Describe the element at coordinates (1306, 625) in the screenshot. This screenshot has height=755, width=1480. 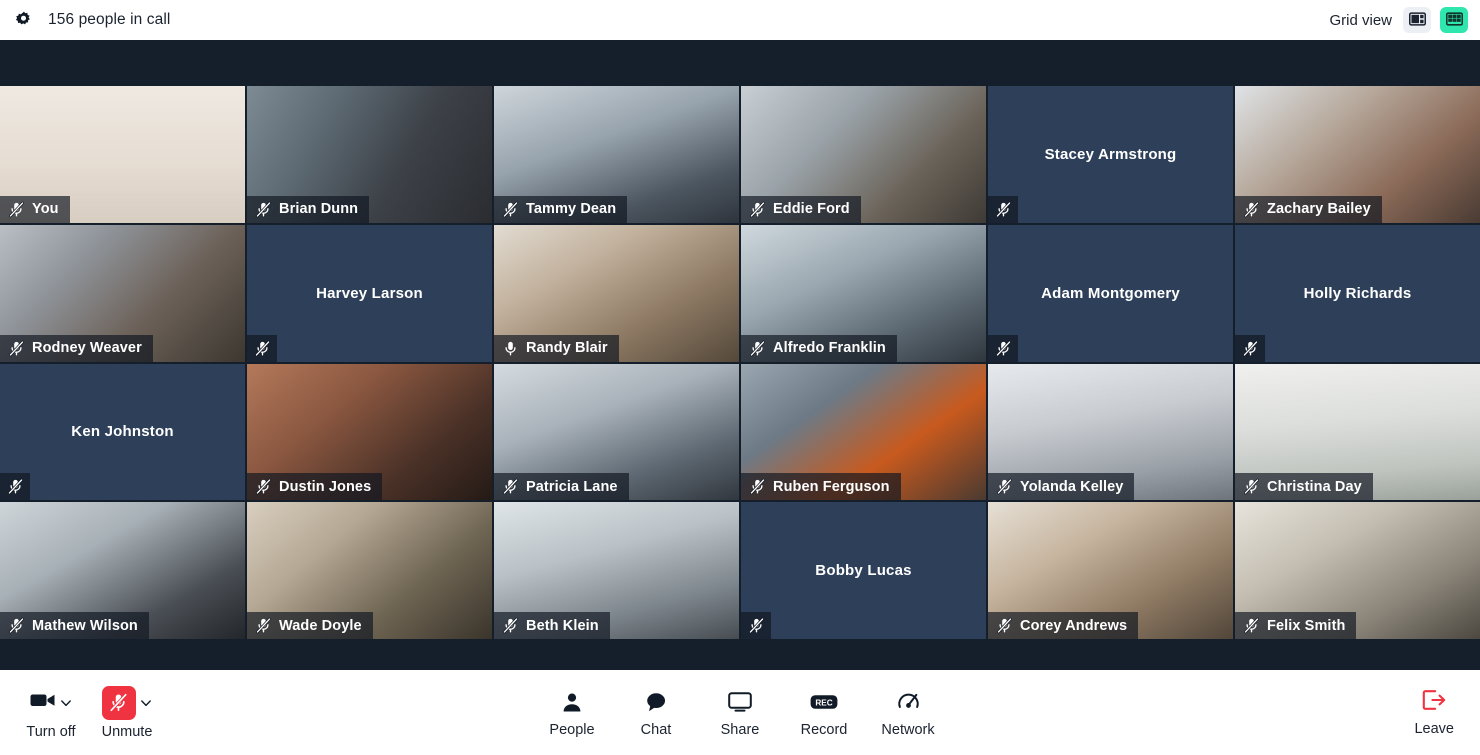
I see `participant-name: Felix Smith` at that location.